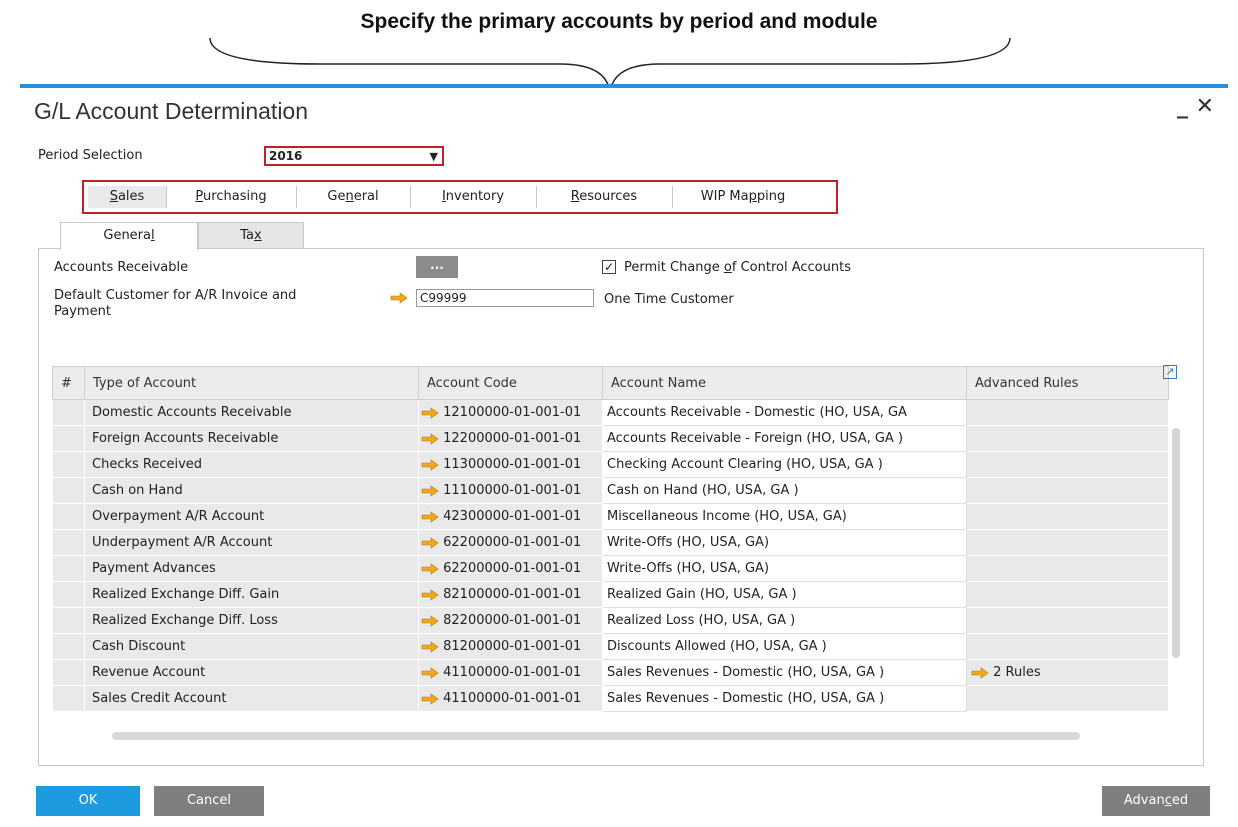  Describe the element at coordinates (251, 516) in the screenshot. I see `type-of-account-cell: Overpayment A/R Account` at that location.